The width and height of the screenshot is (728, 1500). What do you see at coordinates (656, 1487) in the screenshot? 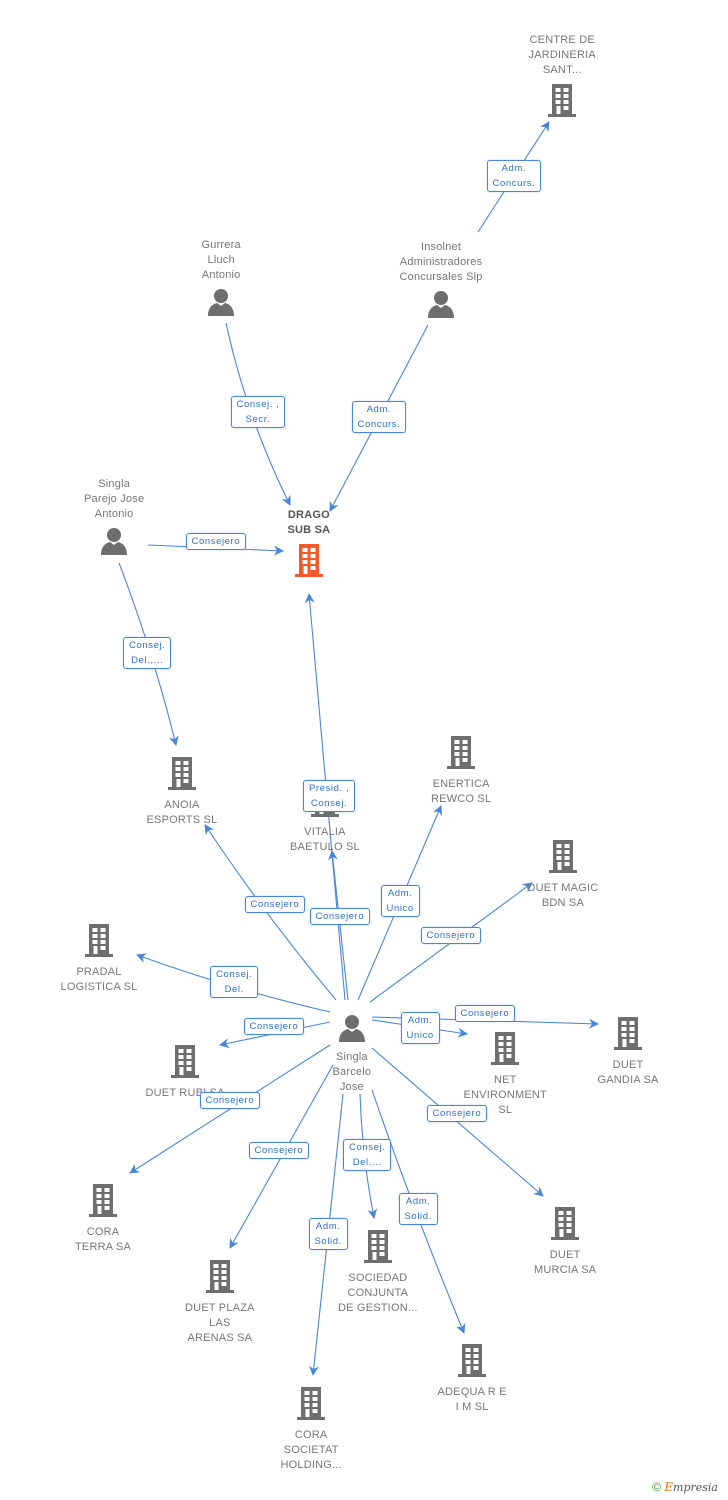
I see `copyright-icon: ©` at bounding box center [656, 1487].